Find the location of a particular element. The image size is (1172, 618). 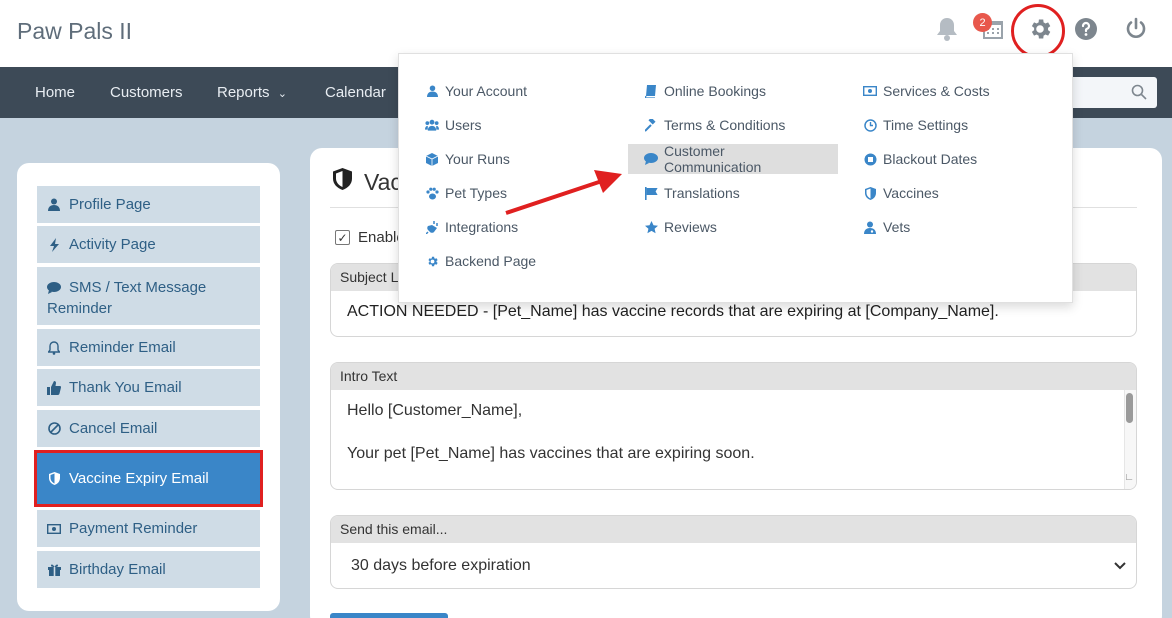

annotation-arrow is located at coordinates (563, 192).